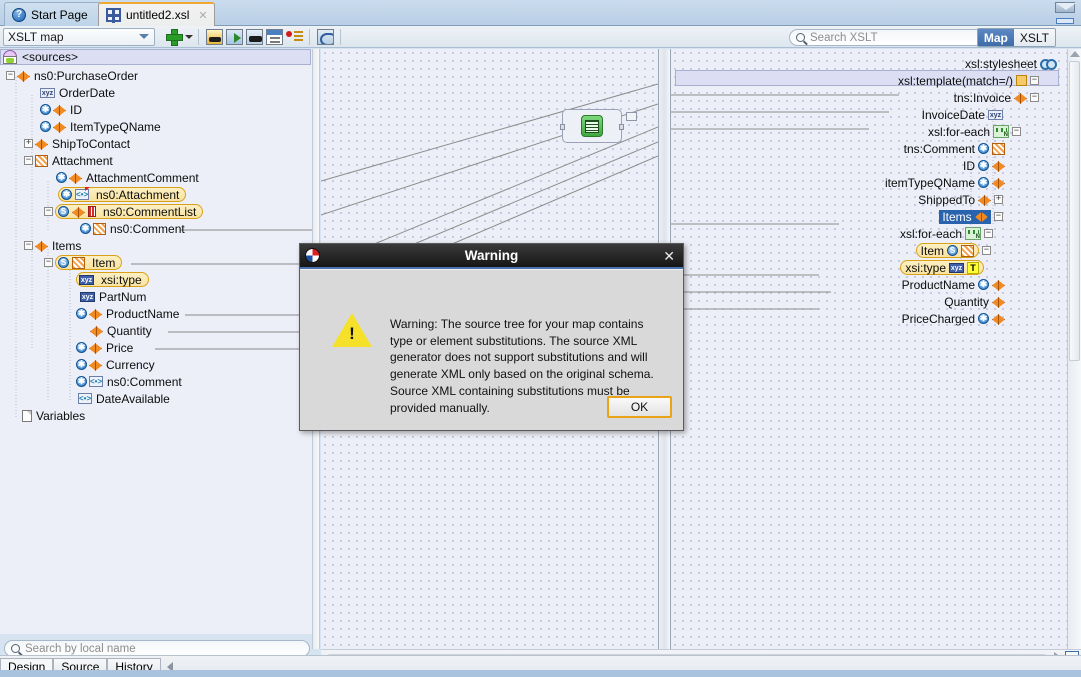 This screenshot has height=677, width=1081. Describe the element at coordinates (72, 75) in the screenshot. I see `tree-node-purchaseorder: − ns0:PurchaseOrder` at that location.